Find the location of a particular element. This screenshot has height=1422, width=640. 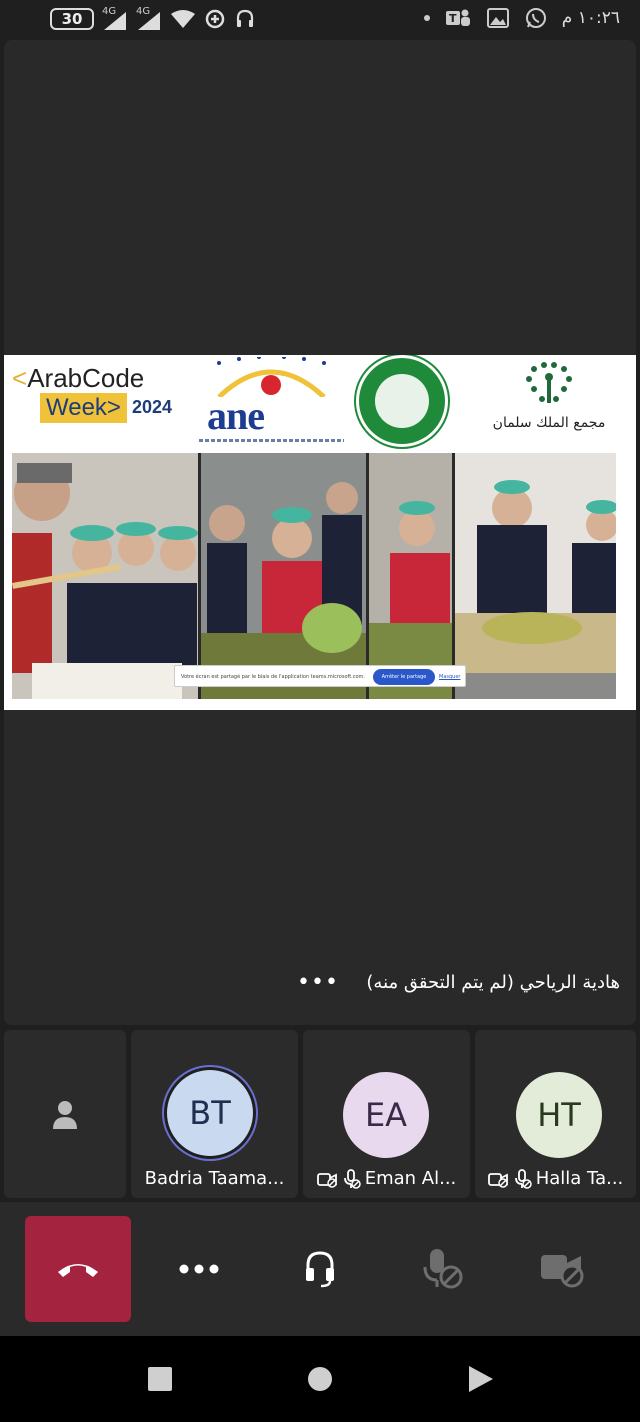

avatar: HT is located at coordinates (559, 1115).